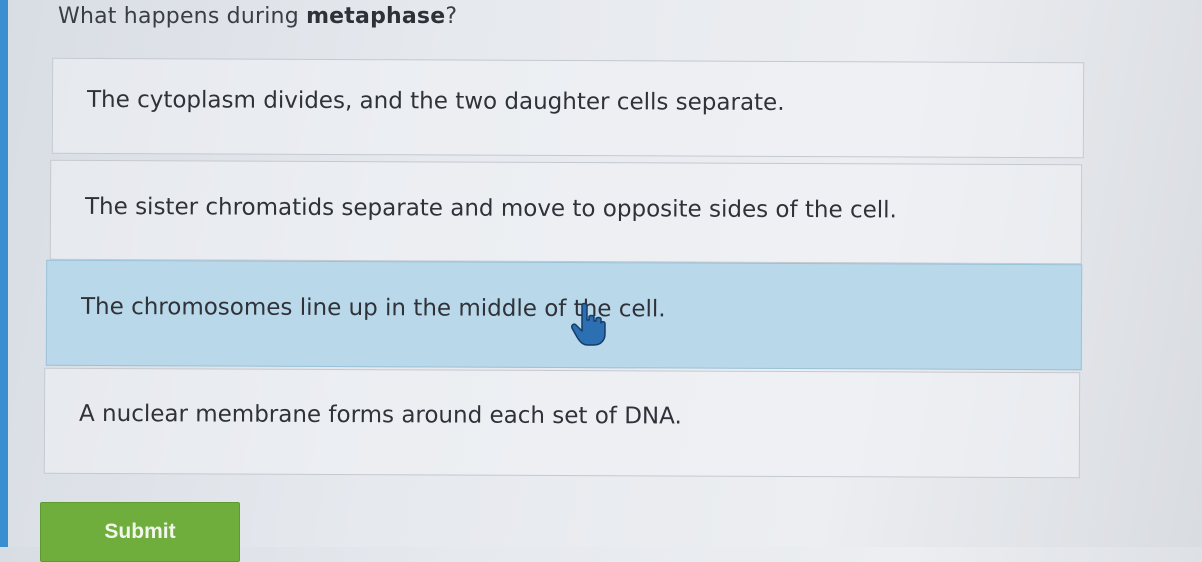 The image size is (1202, 562). I want to click on question-prefix: What happens during, so click(182, 16).